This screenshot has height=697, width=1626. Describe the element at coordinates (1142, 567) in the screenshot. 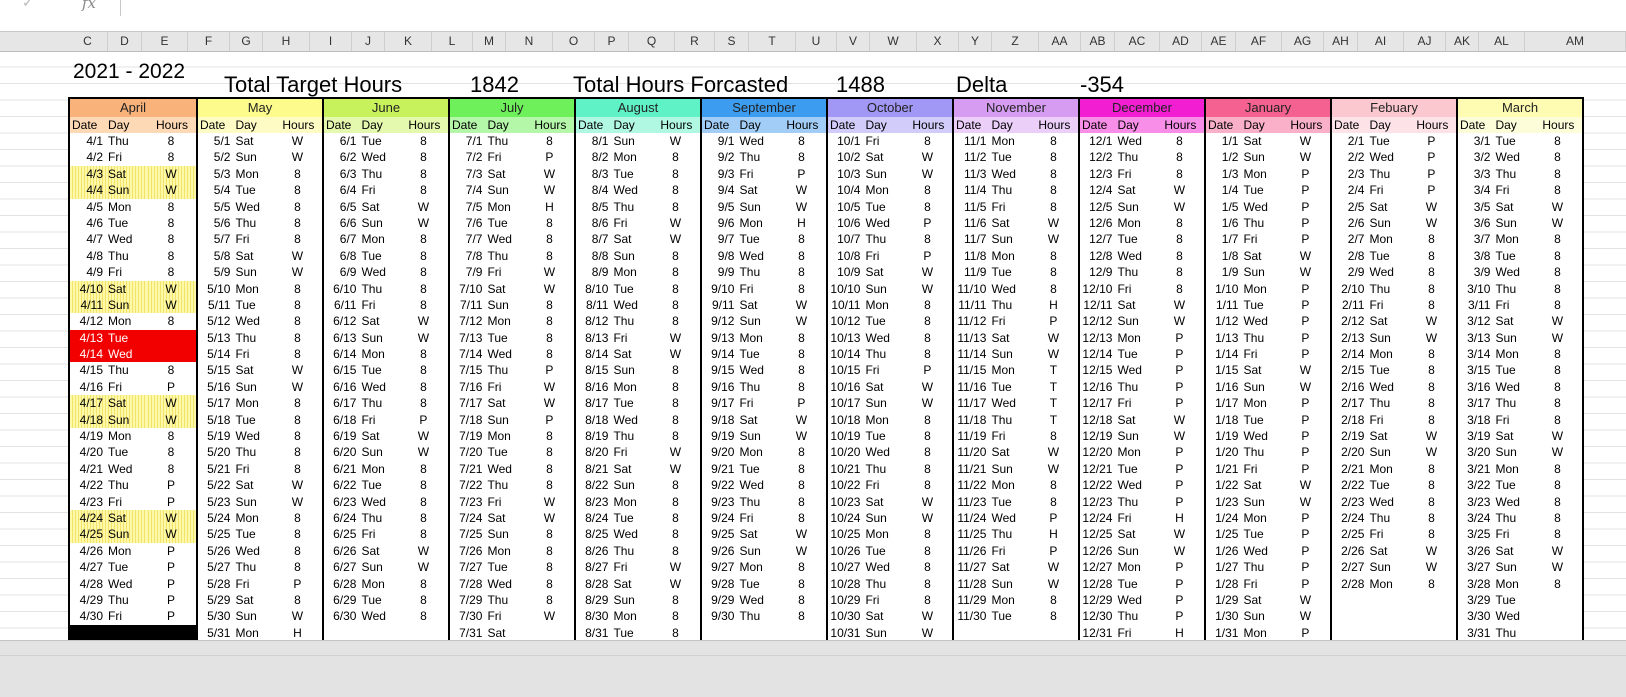

I see `day-row: 12/27 Mon P` at that location.